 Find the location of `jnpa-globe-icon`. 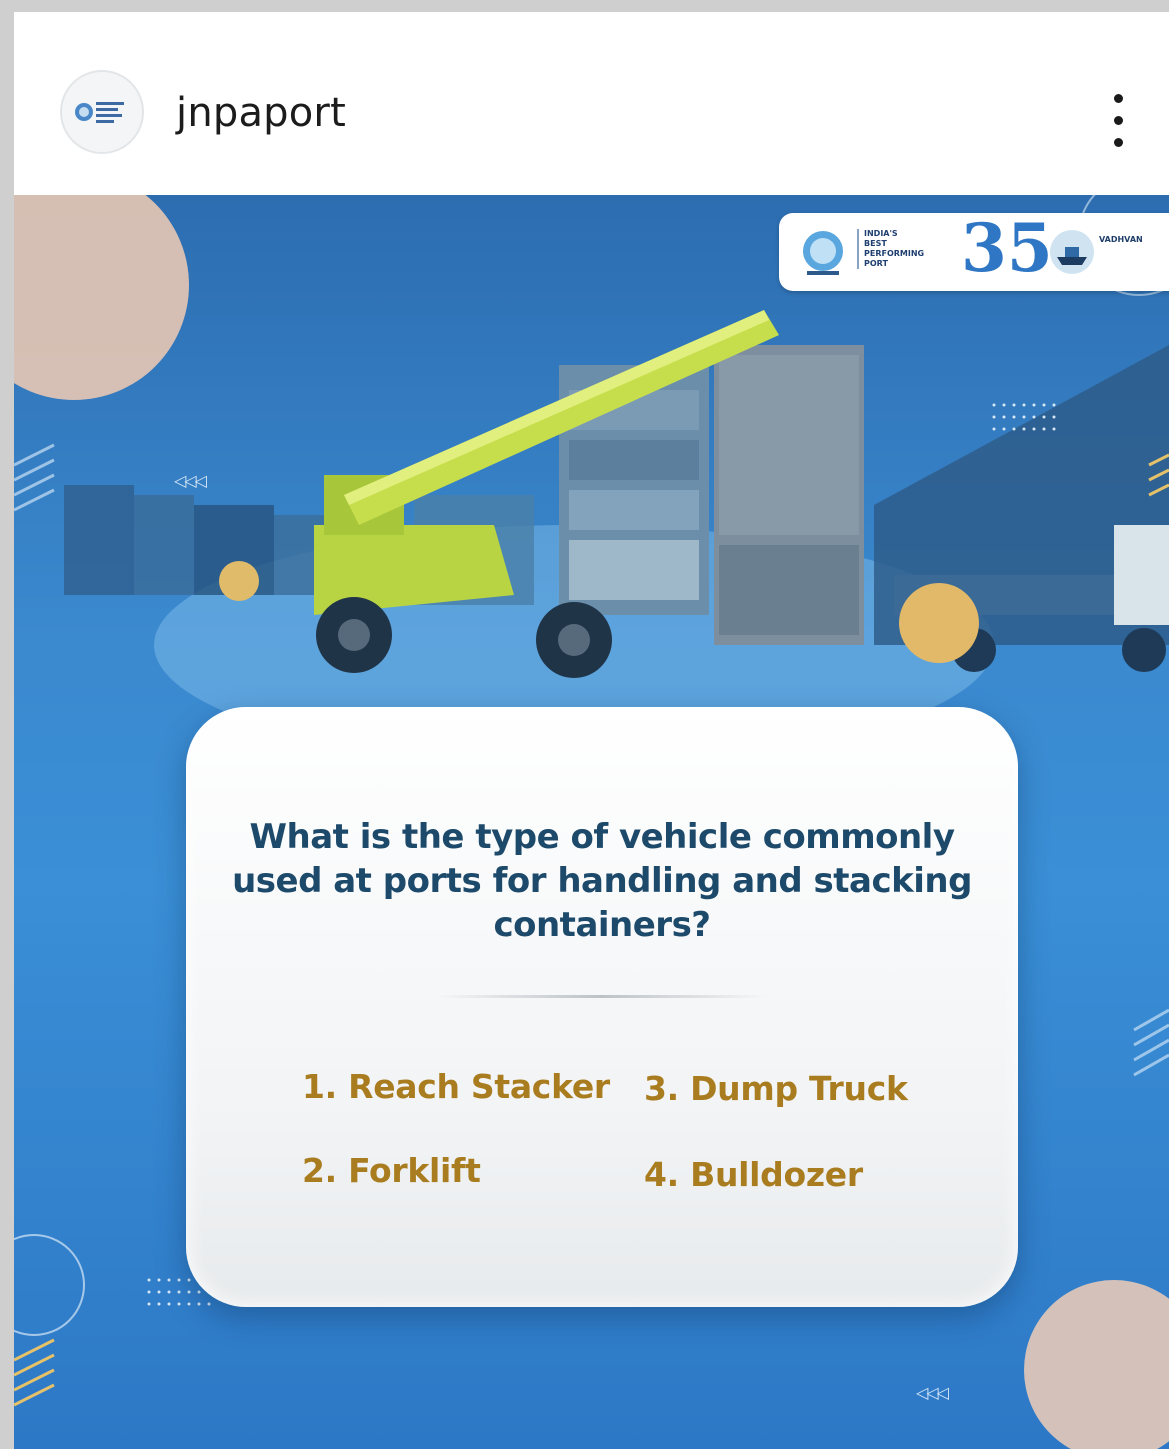

jnpa-globe-icon is located at coordinates (823, 253).